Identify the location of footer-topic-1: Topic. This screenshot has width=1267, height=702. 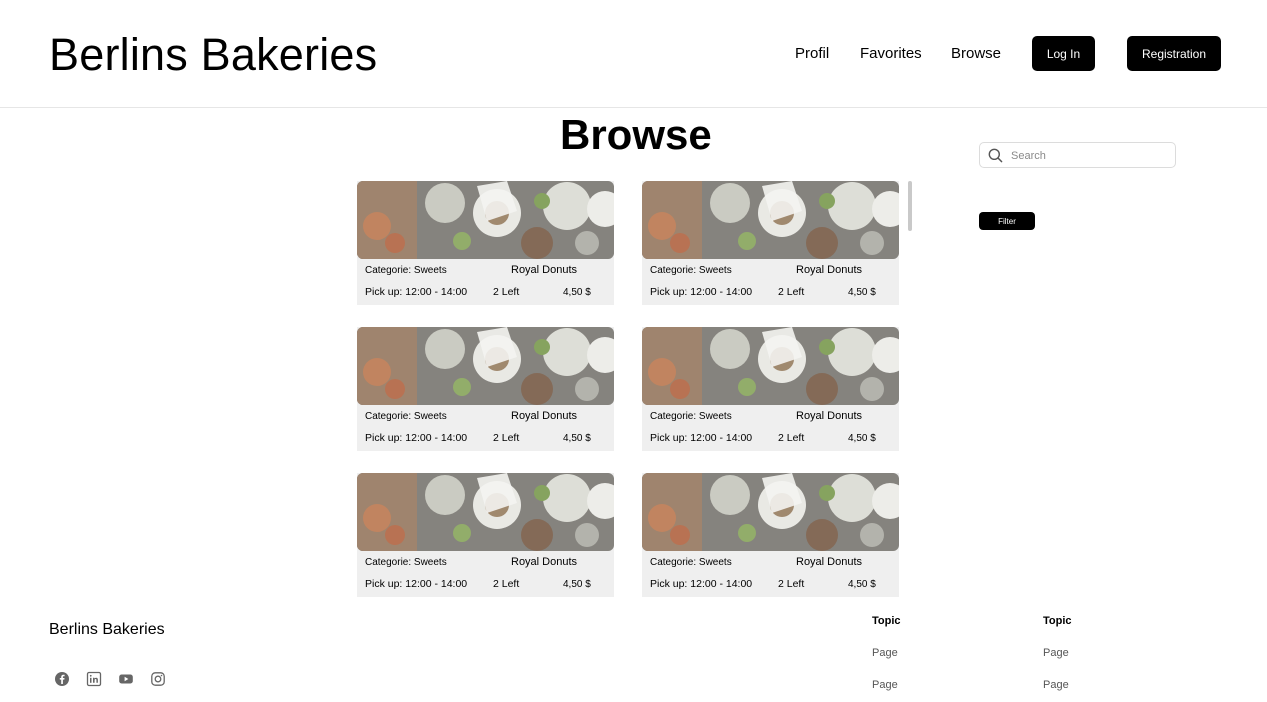
(886, 621).